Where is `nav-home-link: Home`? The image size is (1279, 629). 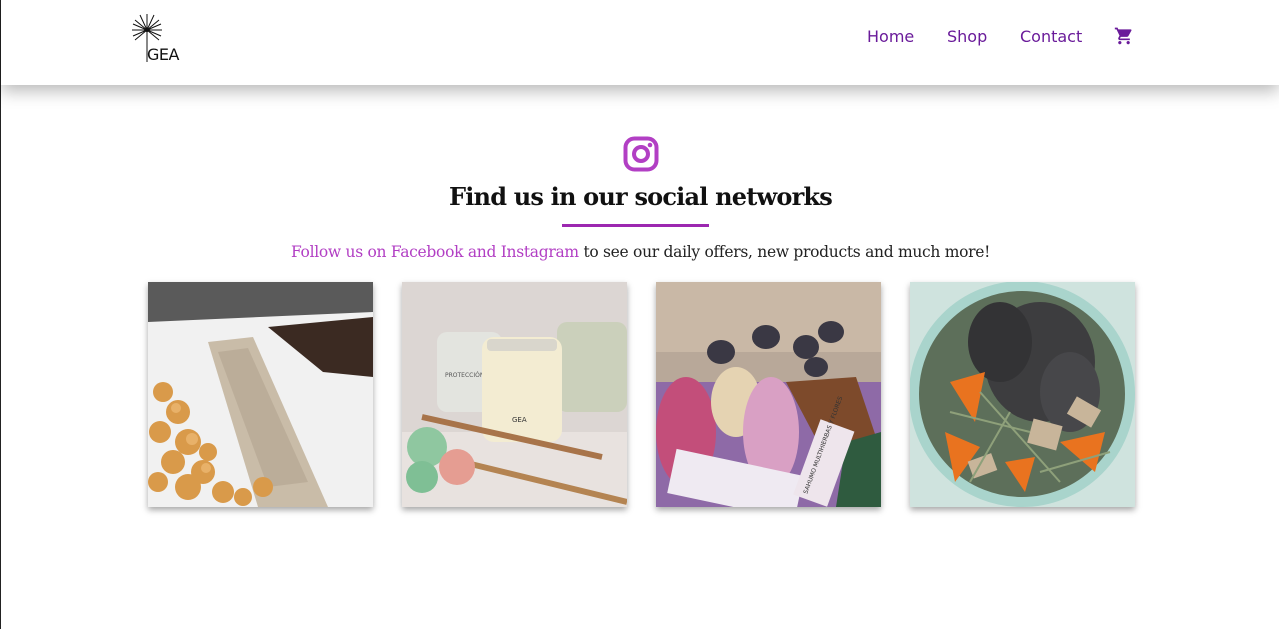 nav-home-link: Home is located at coordinates (890, 36).